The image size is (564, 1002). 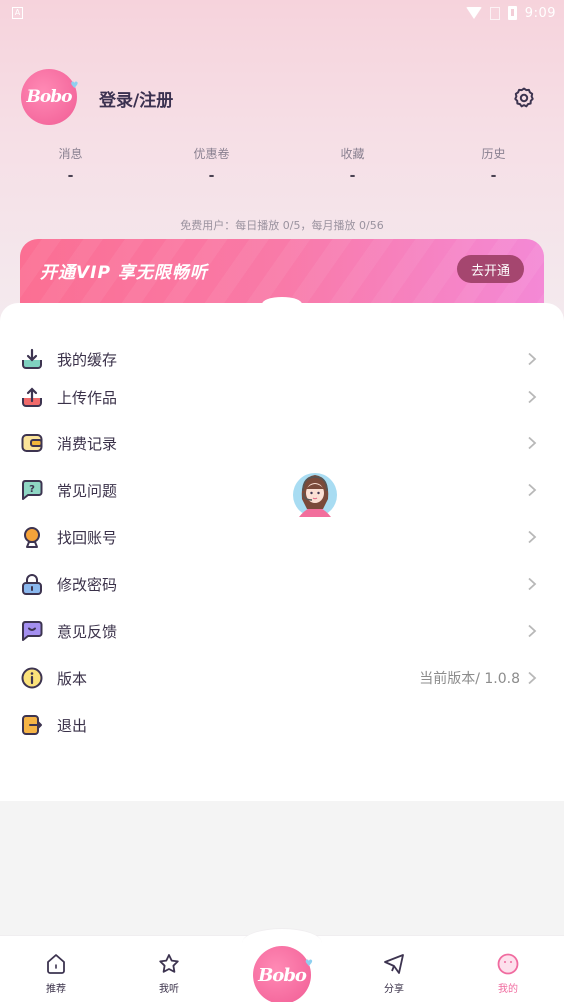 I want to click on menu-item-faq: ? 常见问题, so click(x=282, y=490).